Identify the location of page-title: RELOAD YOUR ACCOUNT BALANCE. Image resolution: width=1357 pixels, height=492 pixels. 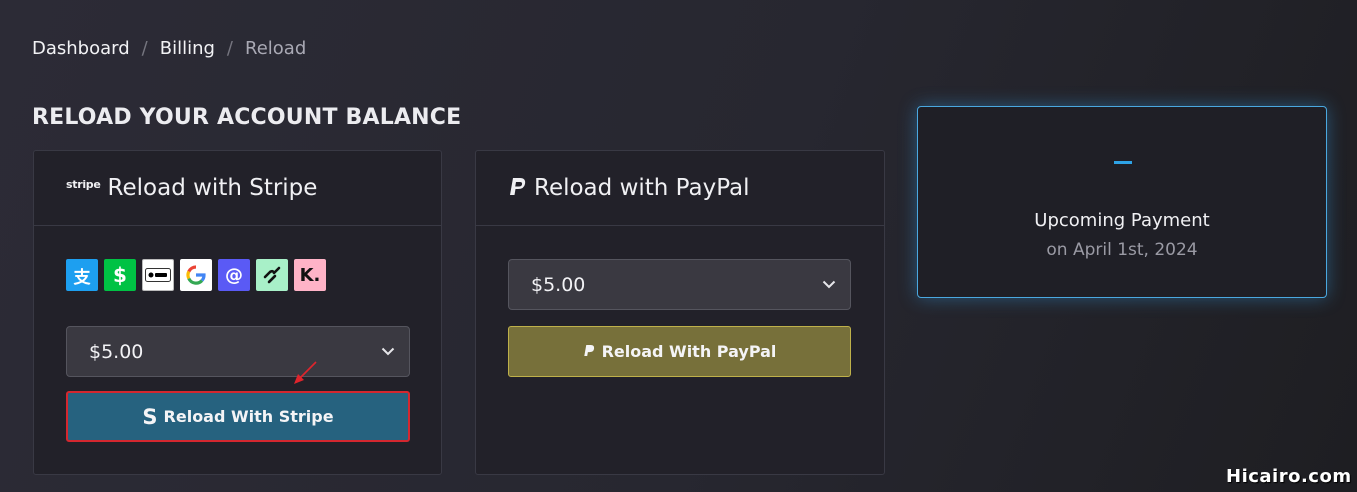
(247, 117).